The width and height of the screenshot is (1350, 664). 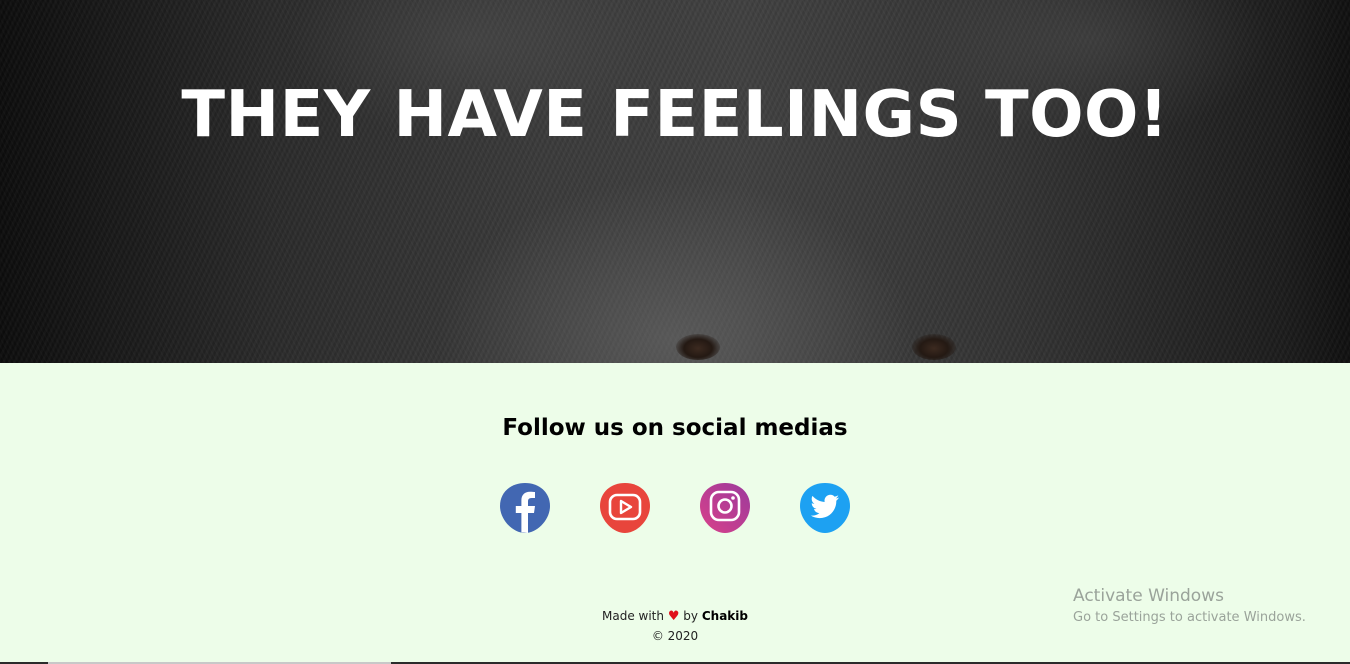 I want to click on by-label: by, so click(x=691, y=616).